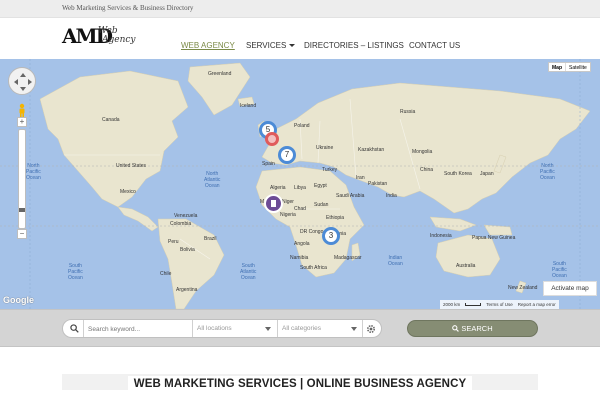 Image resolution: width=600 pixels, height=400 pixels. I want to click on zoom-in-button: +, so click(22, 122).